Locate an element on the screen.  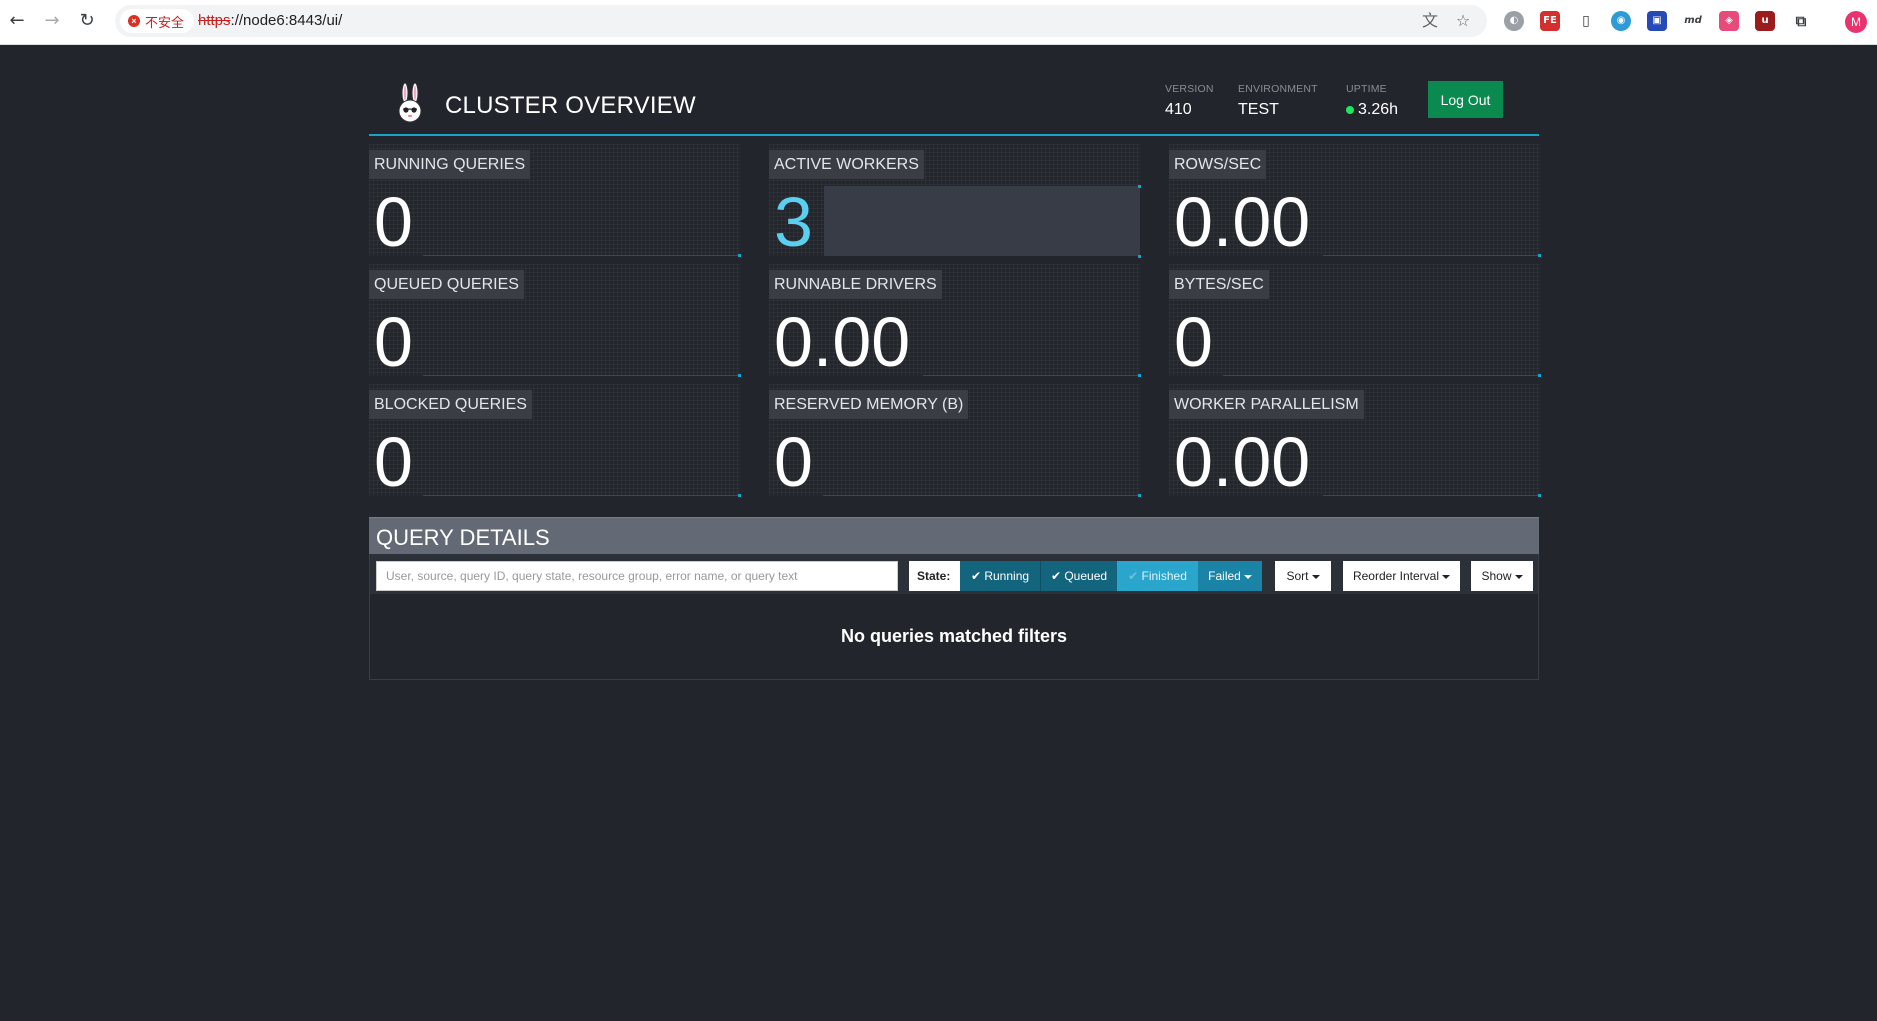
url-scheme: https is located at coordinates (214, 20).